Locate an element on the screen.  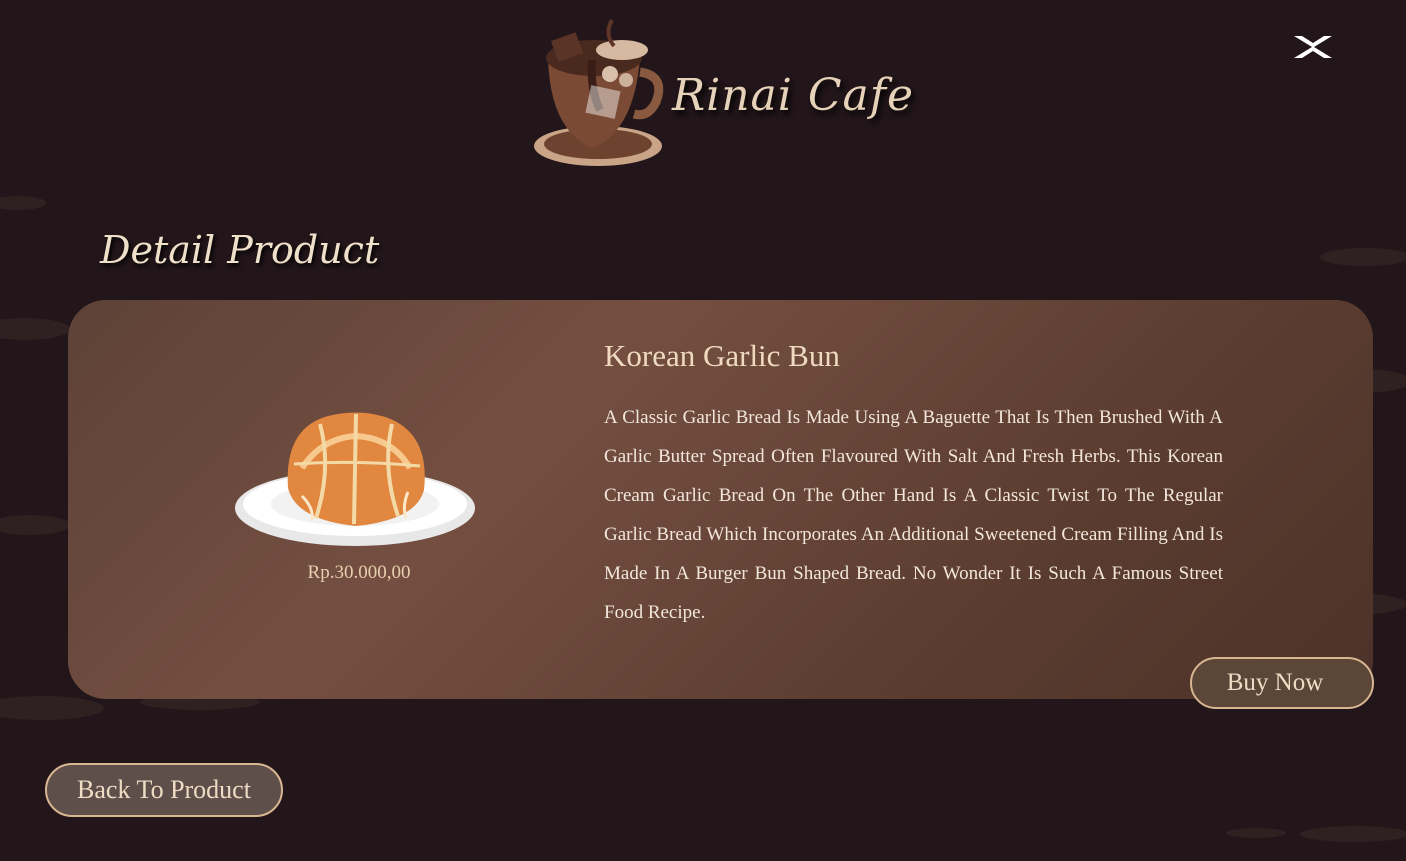
garlic-bun-image is located at coordinates (355, 479).